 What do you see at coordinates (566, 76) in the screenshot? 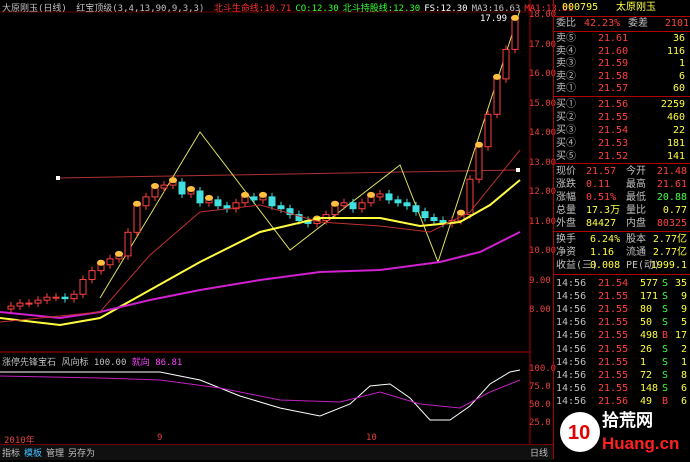
I see `ask-label: 卖②` at bounding box center [566, 76].